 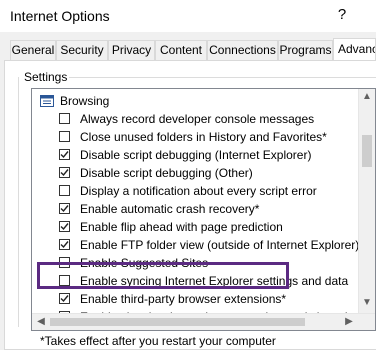 What do you see at coordinates (342, 16) in the screenshot?
I see `help-button: ?` at bounding box center [342, 16].